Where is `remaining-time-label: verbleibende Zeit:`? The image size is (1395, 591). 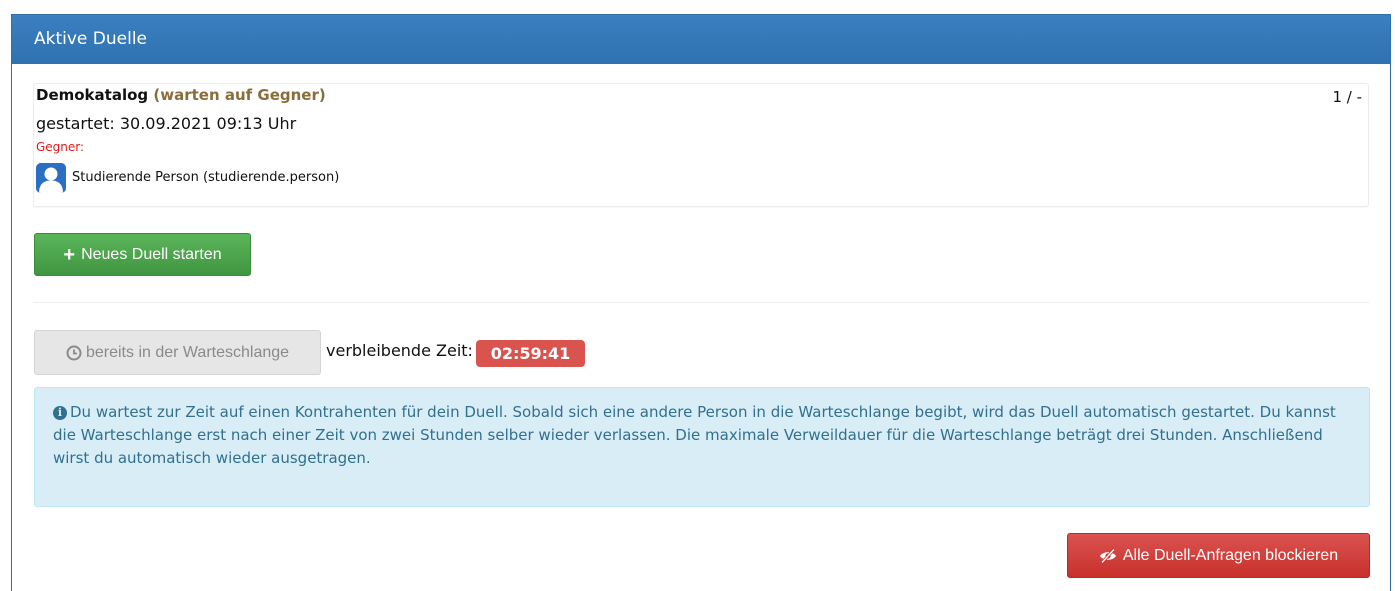 remaining-time-label: verbleibende Zeit: is located at coordinates (399, 350).